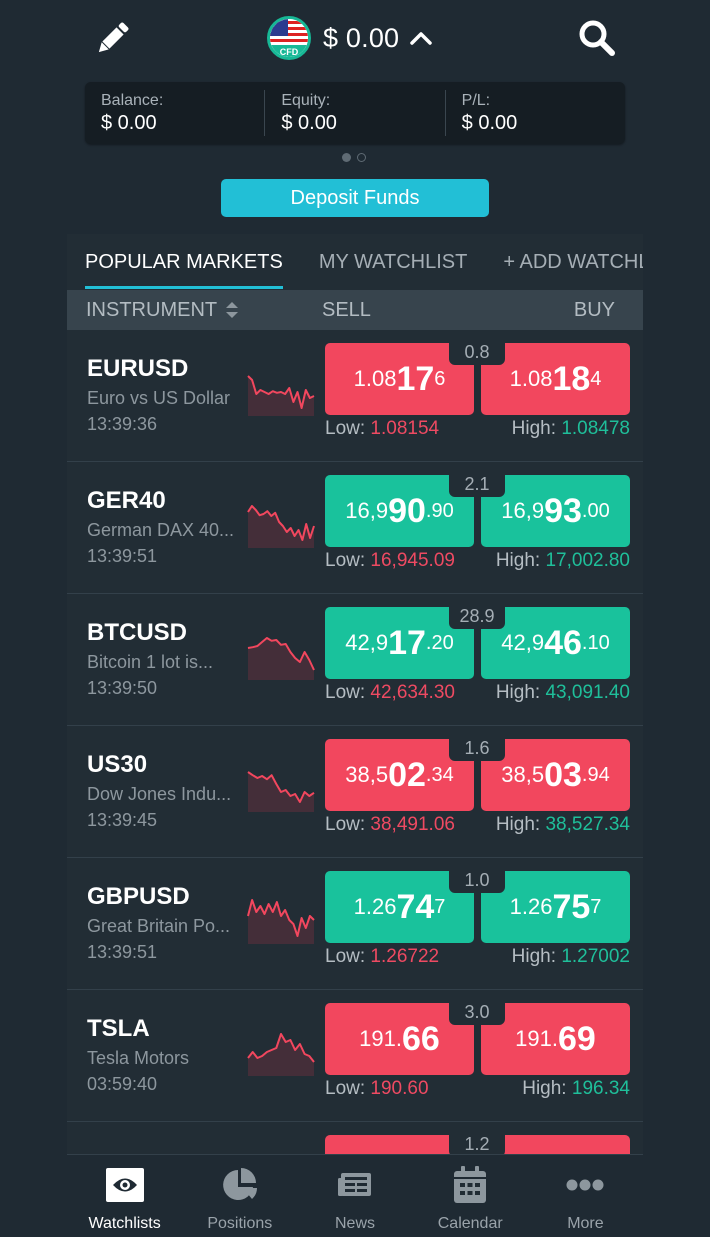  Describe the element at coordinates (346, 309) in the screenshot. I see `sell-header-label: SELL` at that location.